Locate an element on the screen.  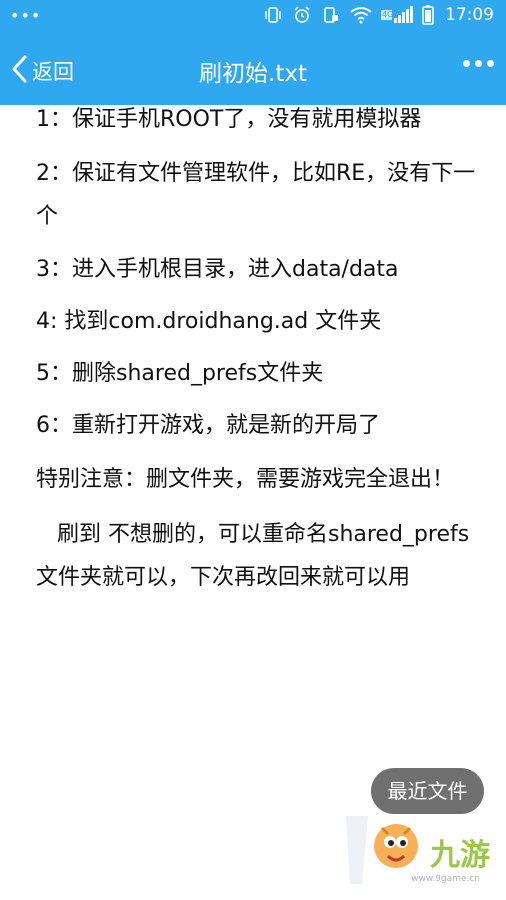
network-badge: 4G is located at coordinates (388, 14).